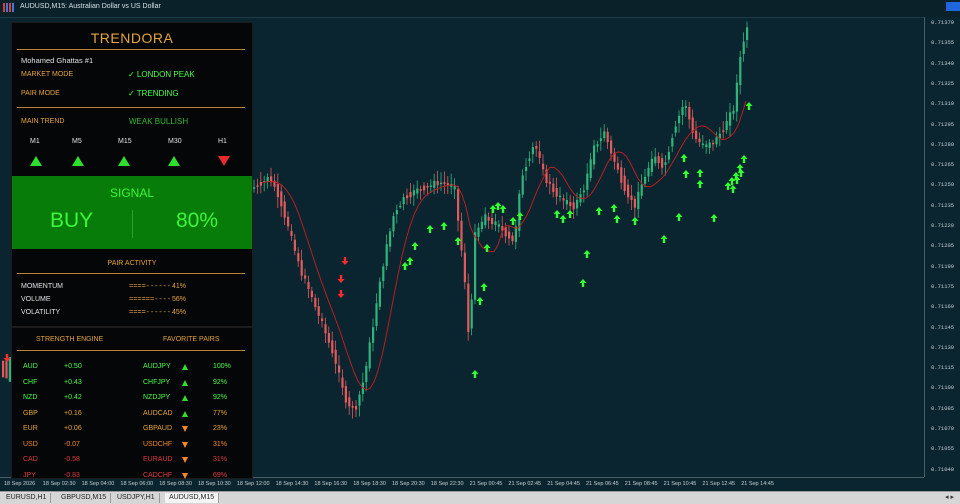 This screenshot has height=504, width=960. What do you see at coordinates (43, 121) in the screenshot?
I see `main-trend-label: MAIN TREND` at bounding box center [43, 121].